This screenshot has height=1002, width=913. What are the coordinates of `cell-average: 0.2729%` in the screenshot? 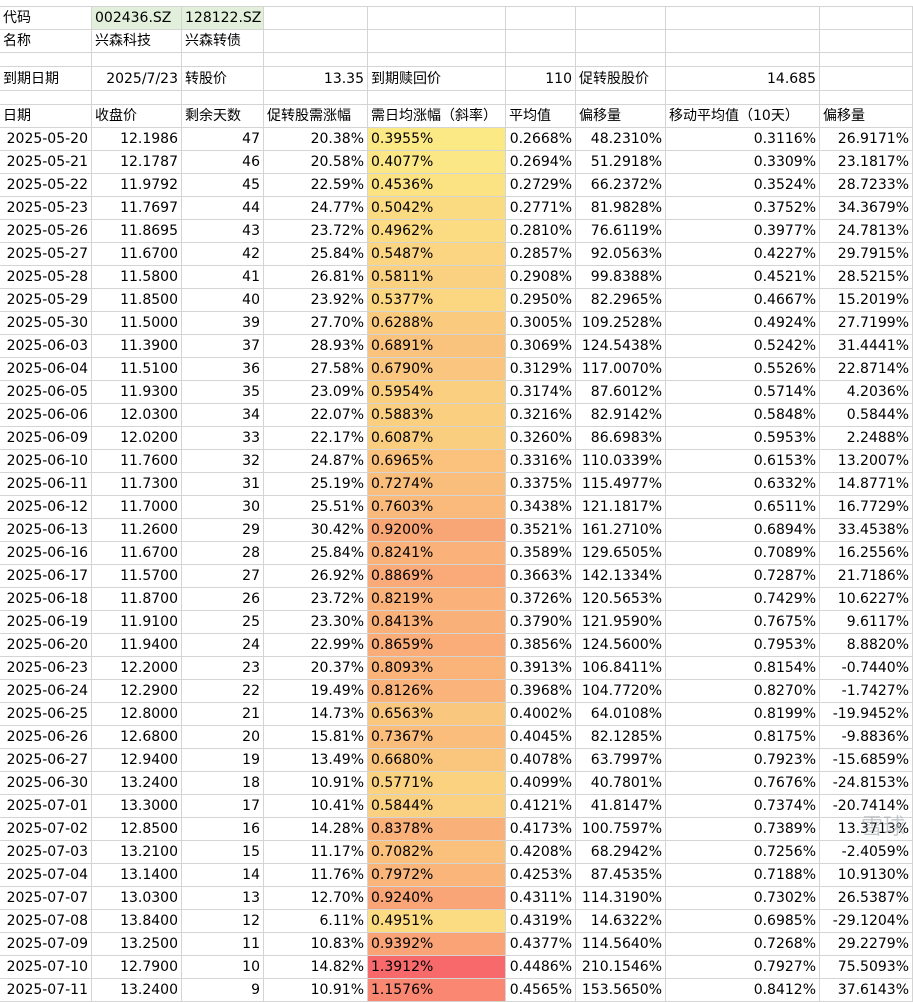 It's located at (541, 185).